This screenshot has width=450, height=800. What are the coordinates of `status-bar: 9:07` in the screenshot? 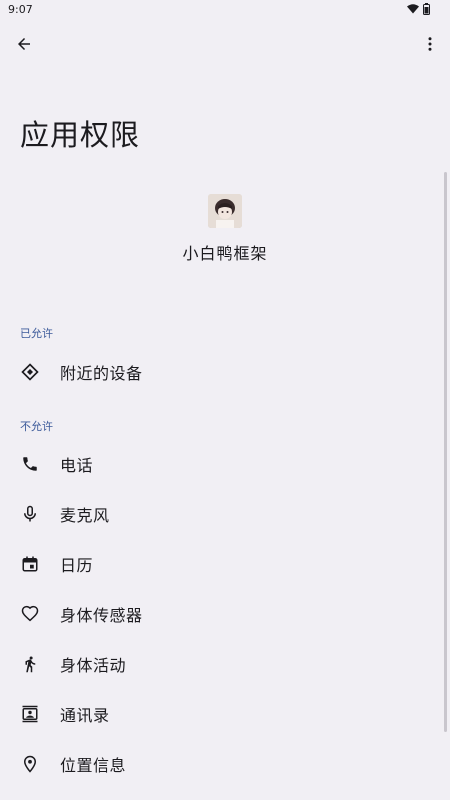 It's located at (225, 10).